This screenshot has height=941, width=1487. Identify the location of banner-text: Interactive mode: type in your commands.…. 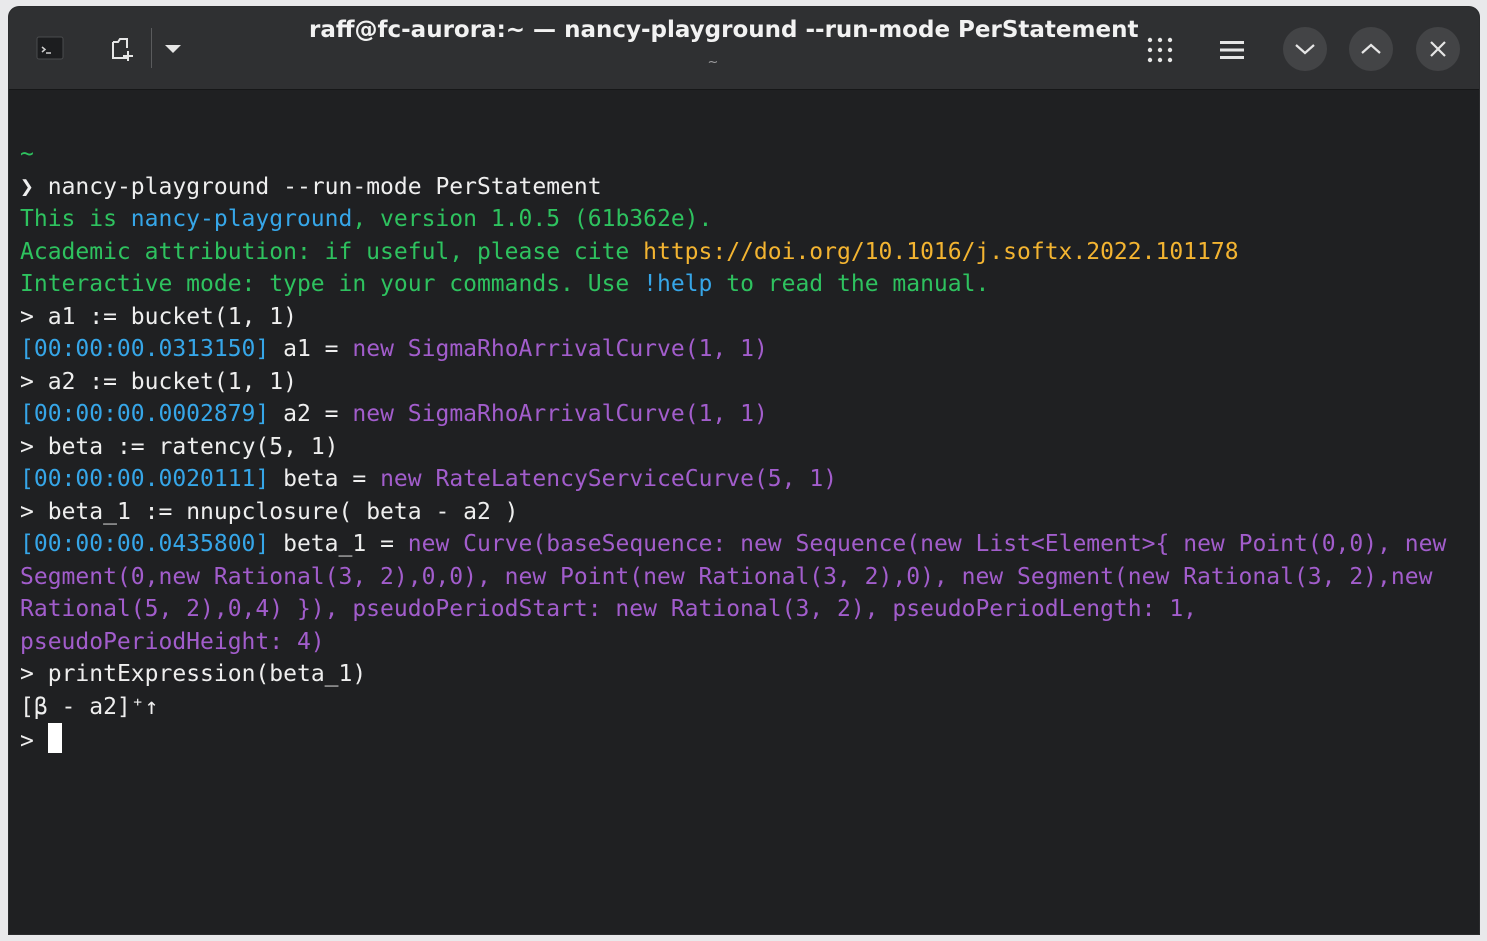
(332, 284).